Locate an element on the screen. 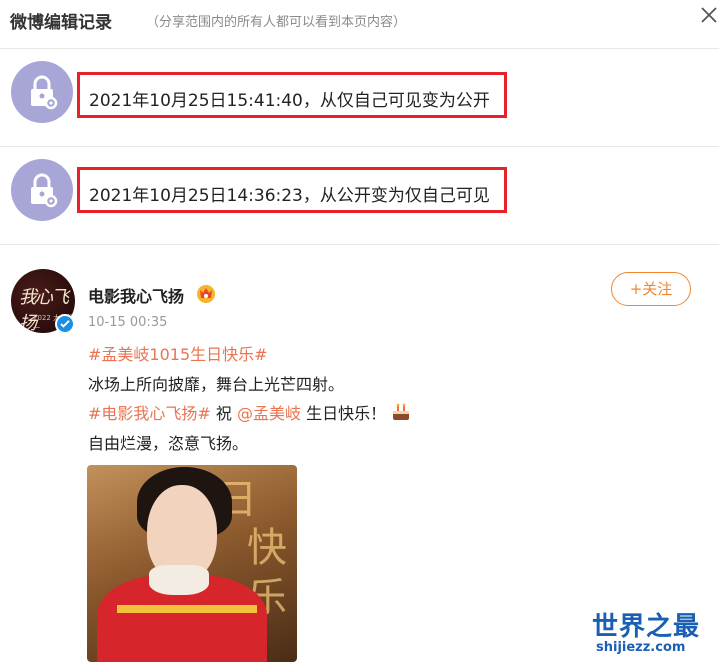  post-text-line: #电影我心飞扬# 祝 @孟美岐 生日快乐！ is located at coordinates (250, 412).